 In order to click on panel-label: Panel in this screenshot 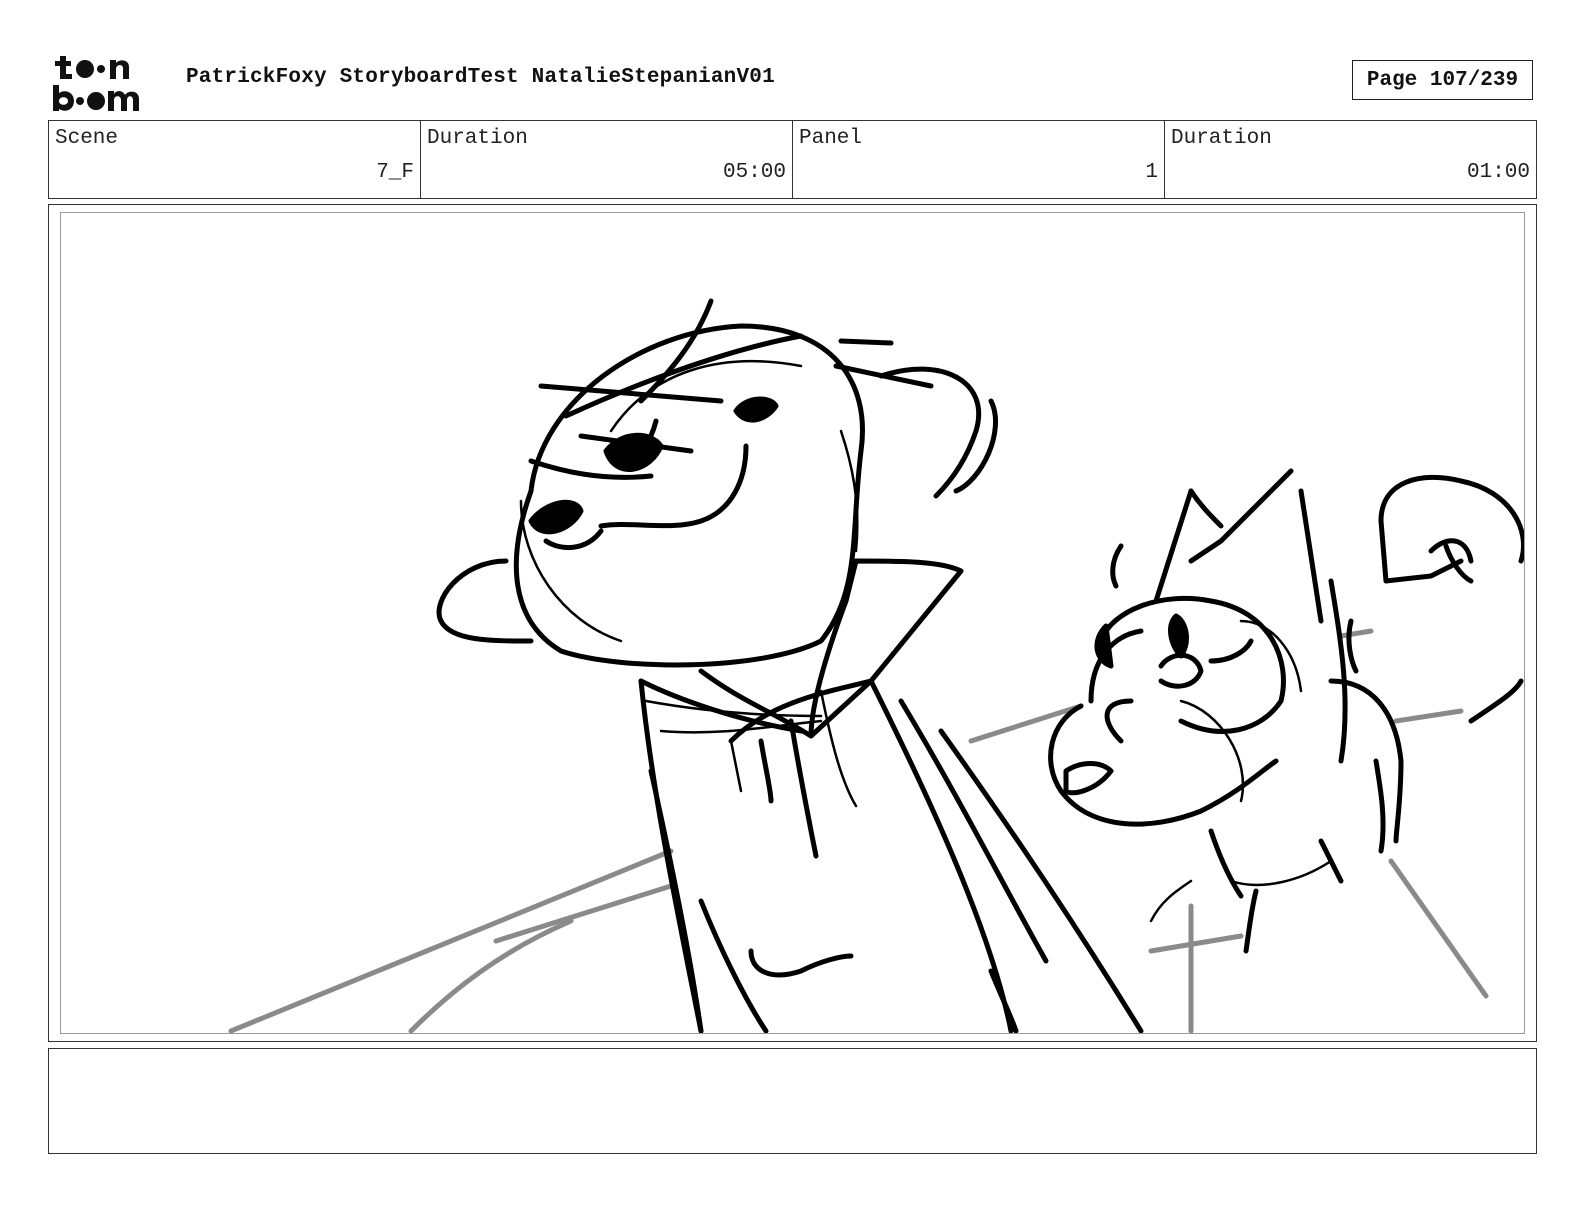, I will do `click(831, 138)`.